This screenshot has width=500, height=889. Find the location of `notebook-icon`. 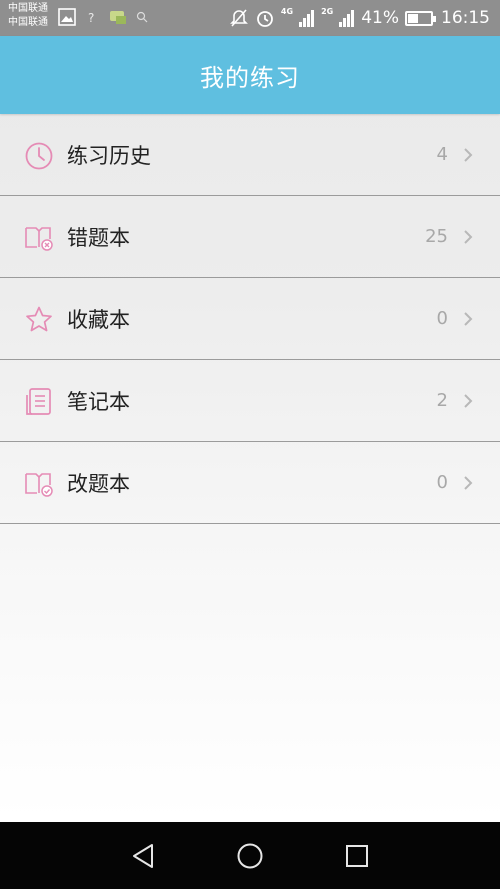

notebook-icon is located at coordinates (38, 401).